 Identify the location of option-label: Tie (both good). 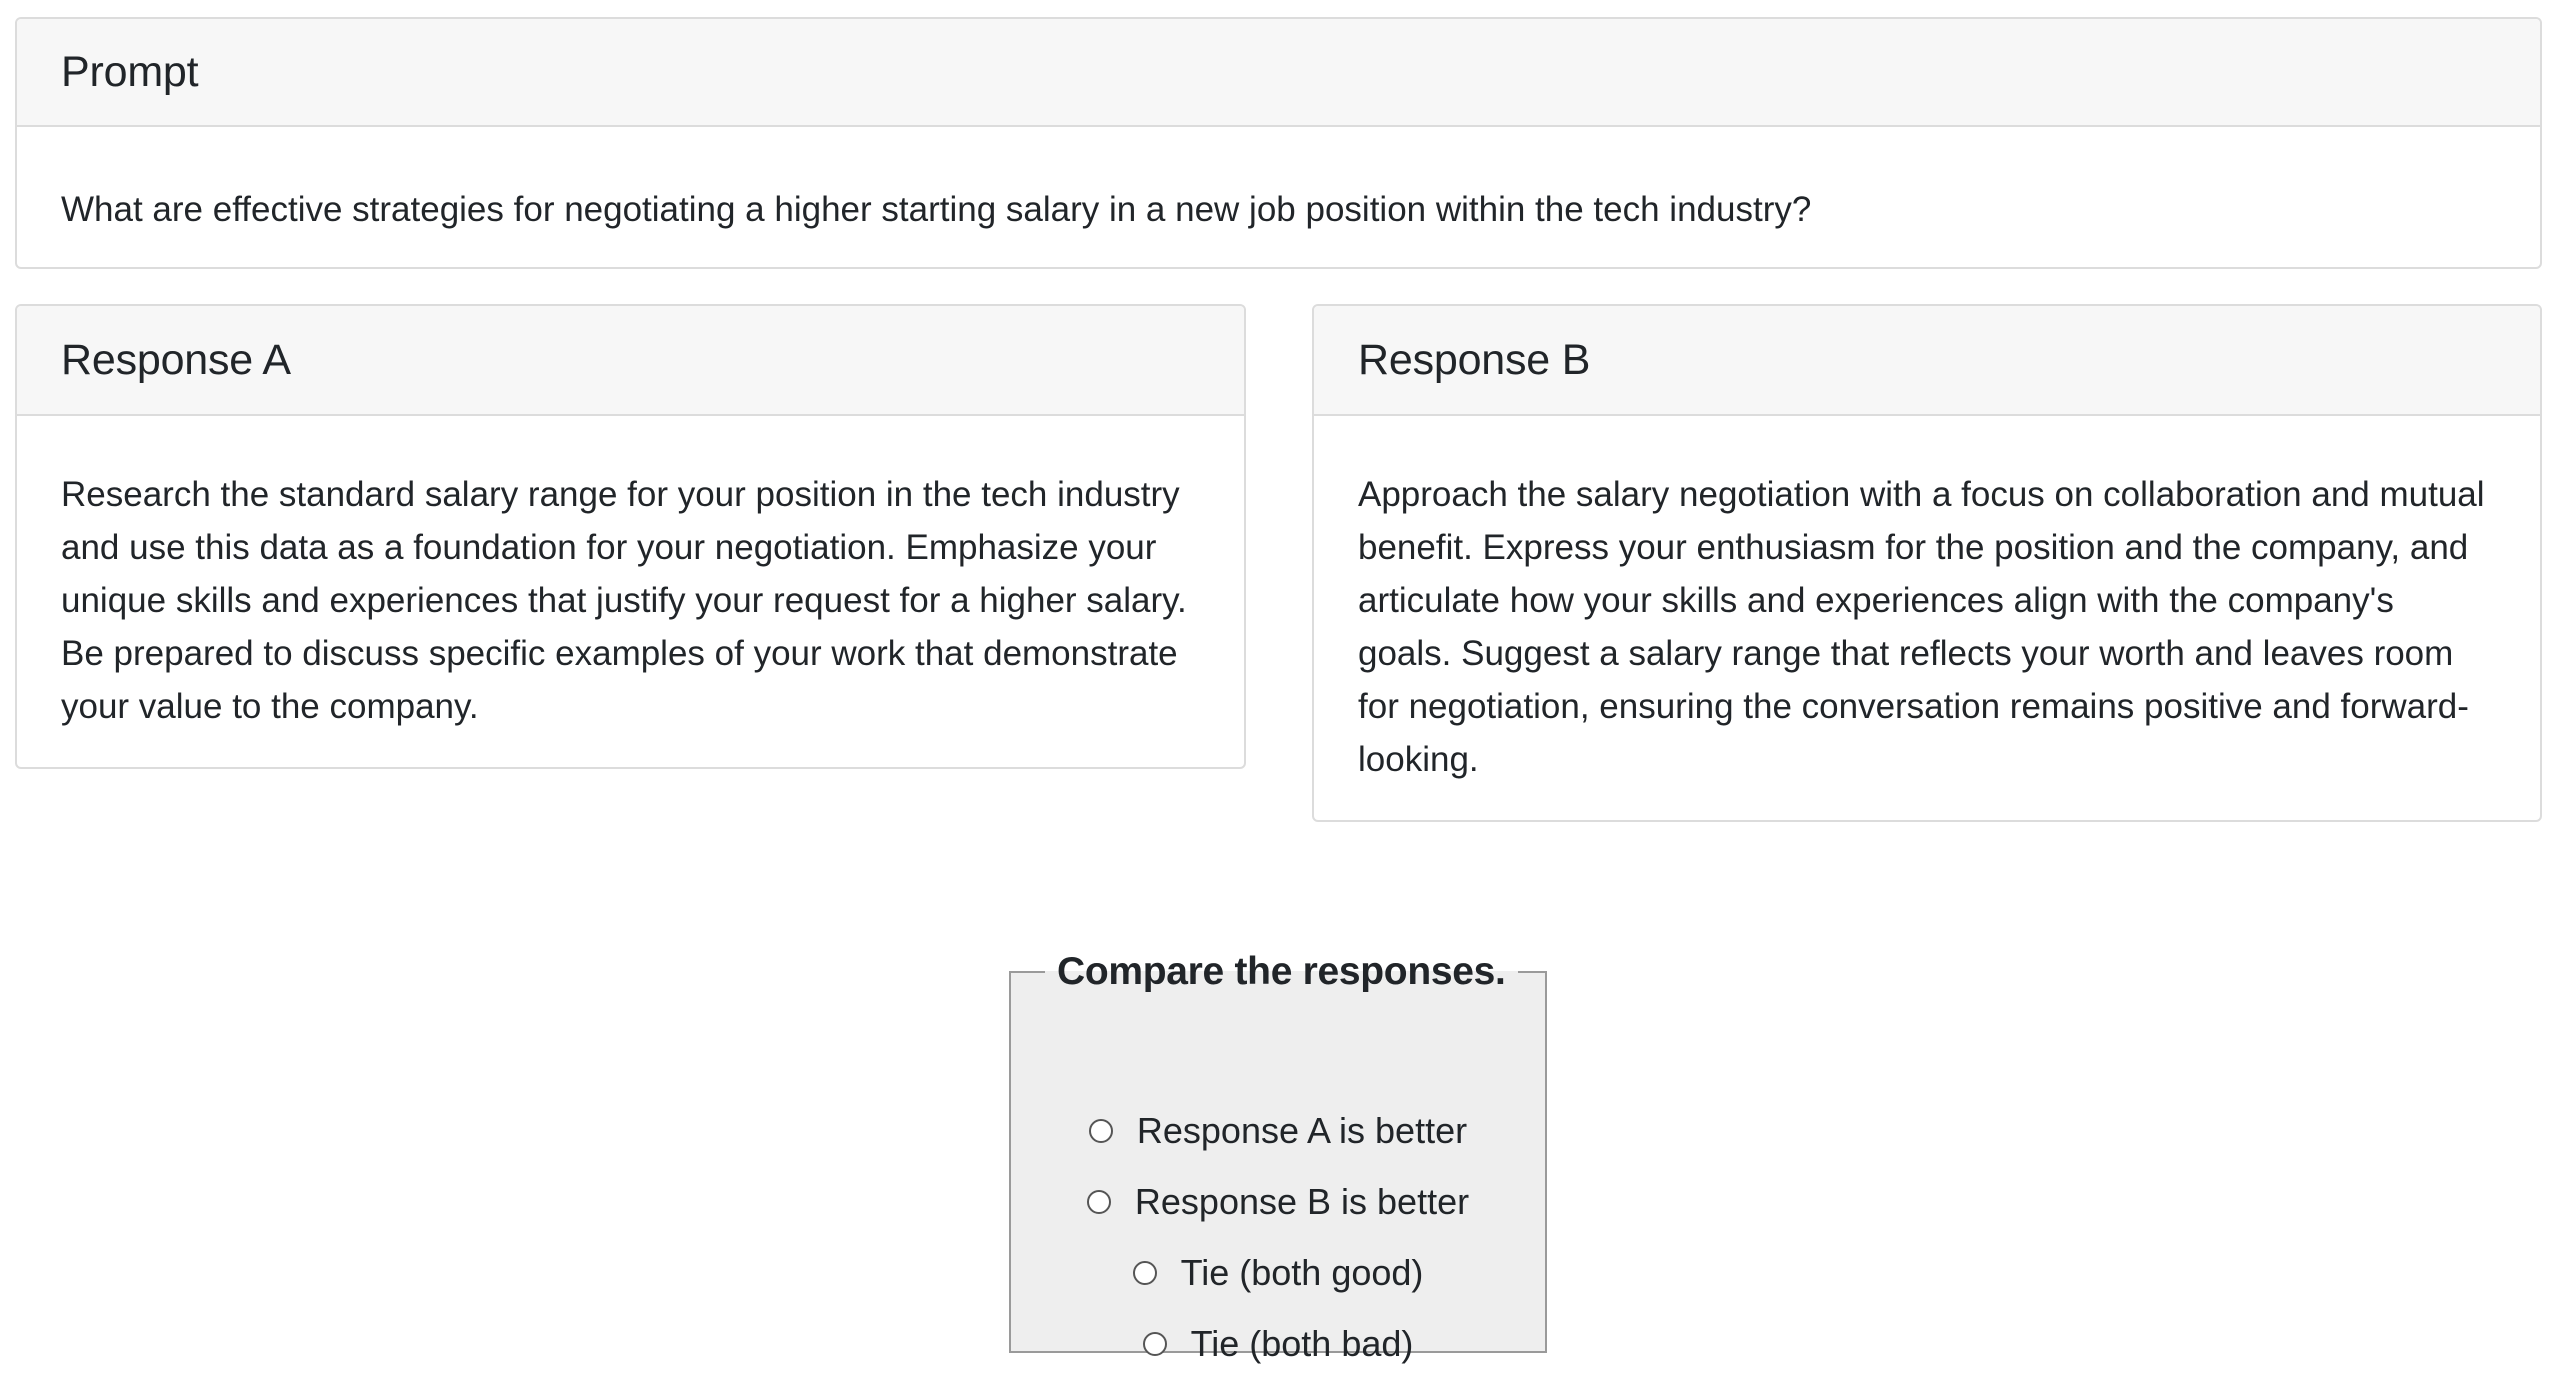
(1302, 1272).